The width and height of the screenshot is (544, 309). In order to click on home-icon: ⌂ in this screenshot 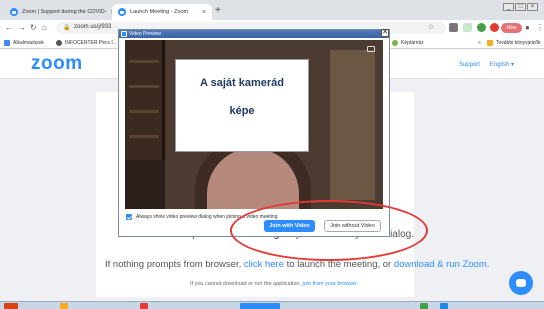, I will do `click(44, 27)`.